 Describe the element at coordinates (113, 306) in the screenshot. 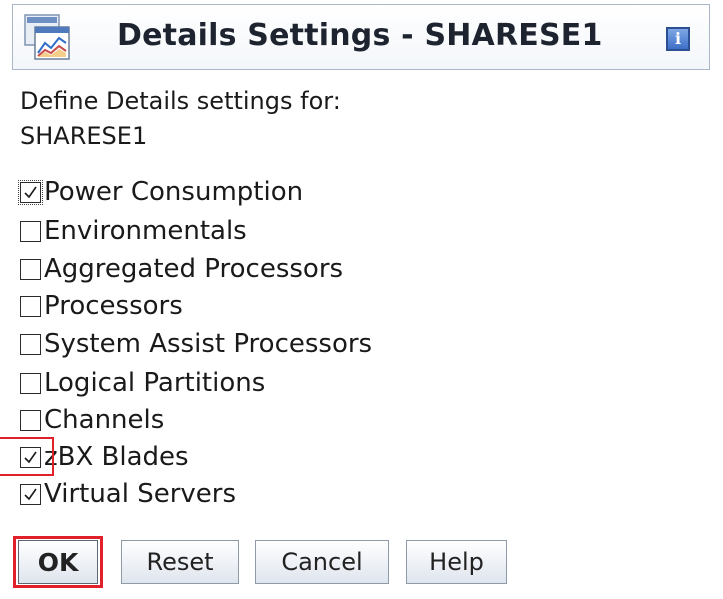

I see `option-label: Processors` at that location.